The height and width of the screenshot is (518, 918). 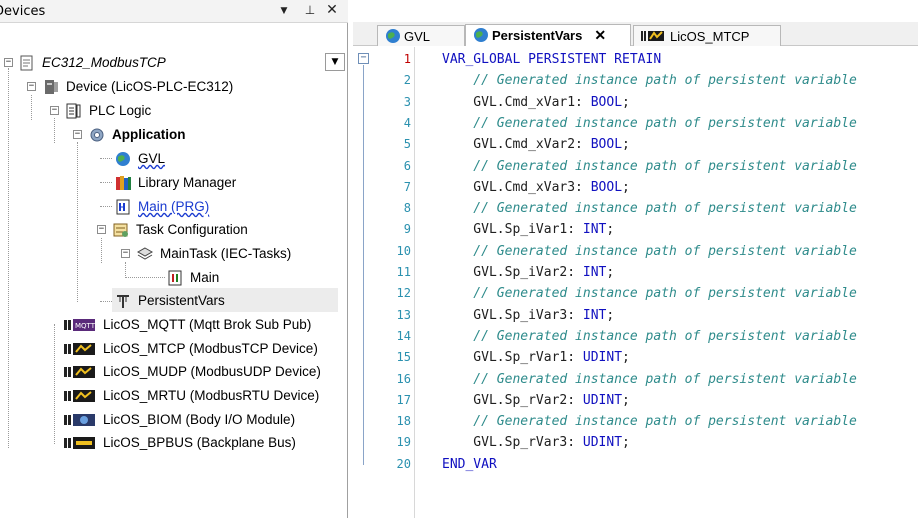 I want to click on tree-item-main-task: − MainTask (IEC-Tasks), so click(x=206, y=253).